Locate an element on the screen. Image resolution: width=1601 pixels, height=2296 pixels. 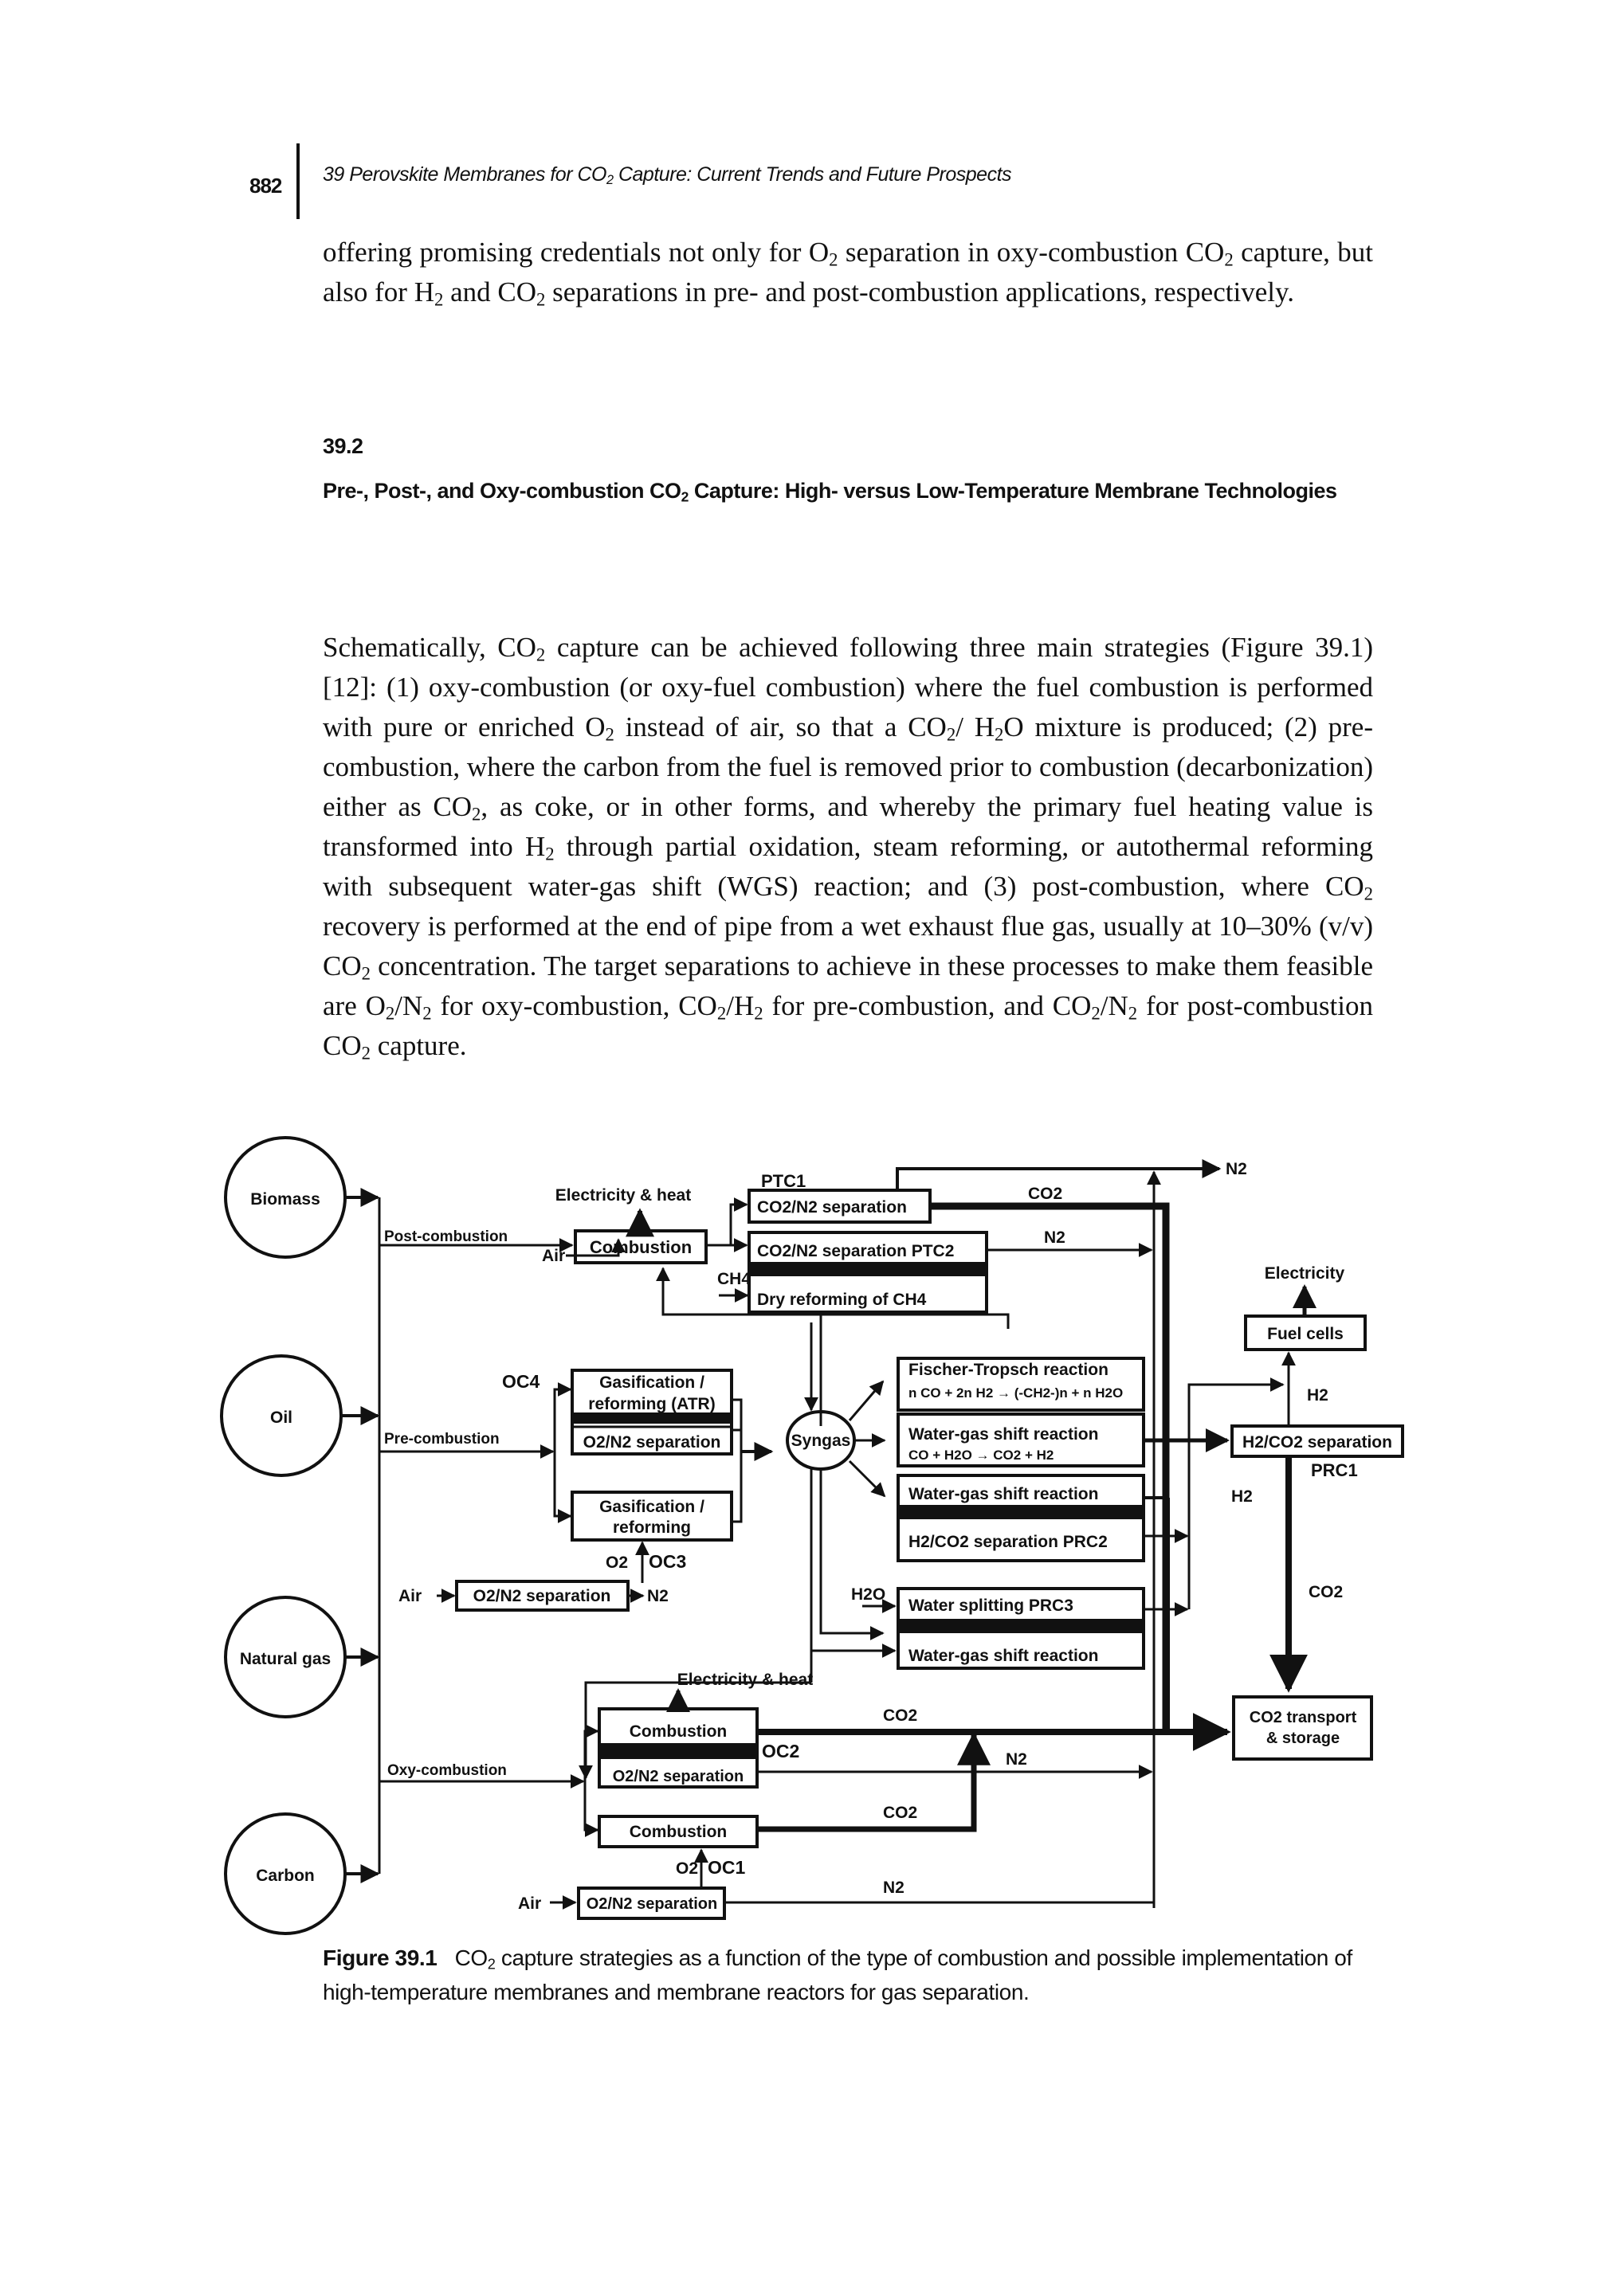
fuel-label-carbon: Carbon is located at coordinates (286, 1876).